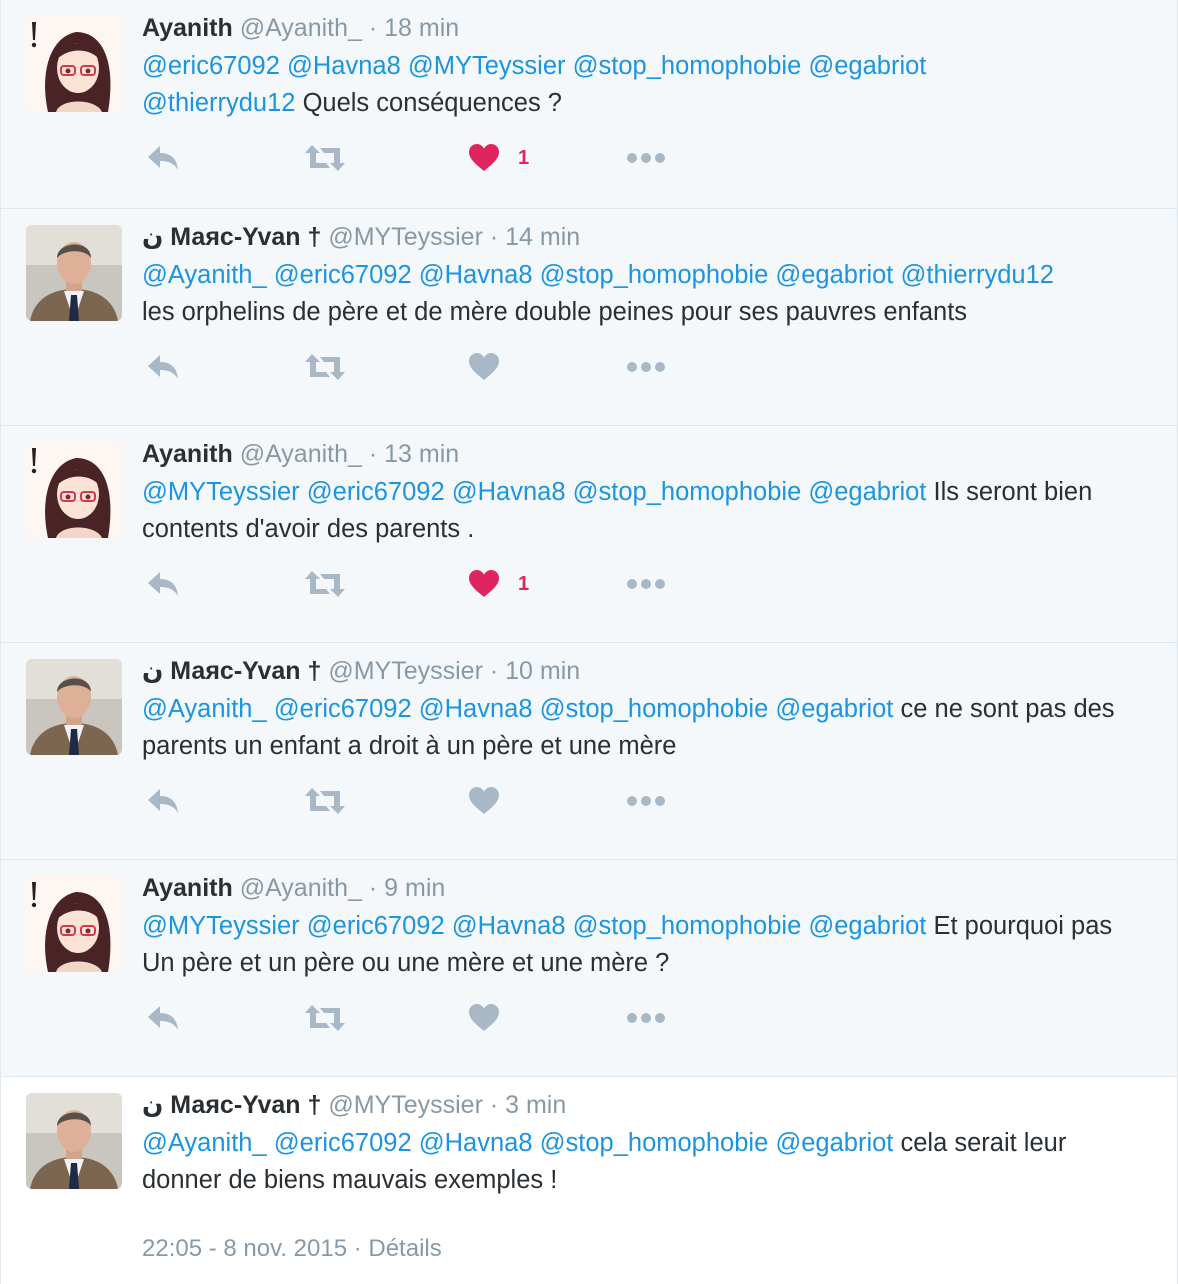  Describe the element at coordinates (421, 454) in the screenshot. I see `tweet-timestamp: 13 min` at that location.